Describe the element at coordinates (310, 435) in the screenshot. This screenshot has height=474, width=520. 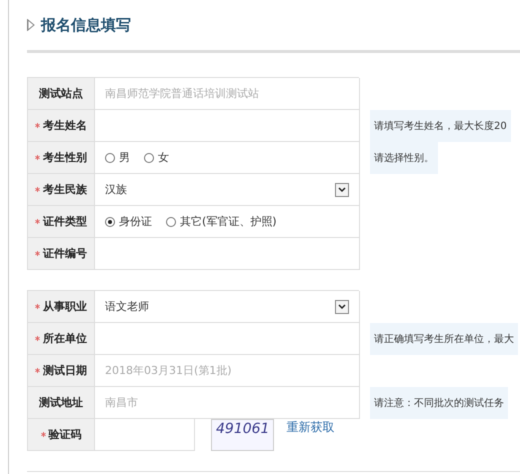
I see `refresh-link: 重新获取` at that location.